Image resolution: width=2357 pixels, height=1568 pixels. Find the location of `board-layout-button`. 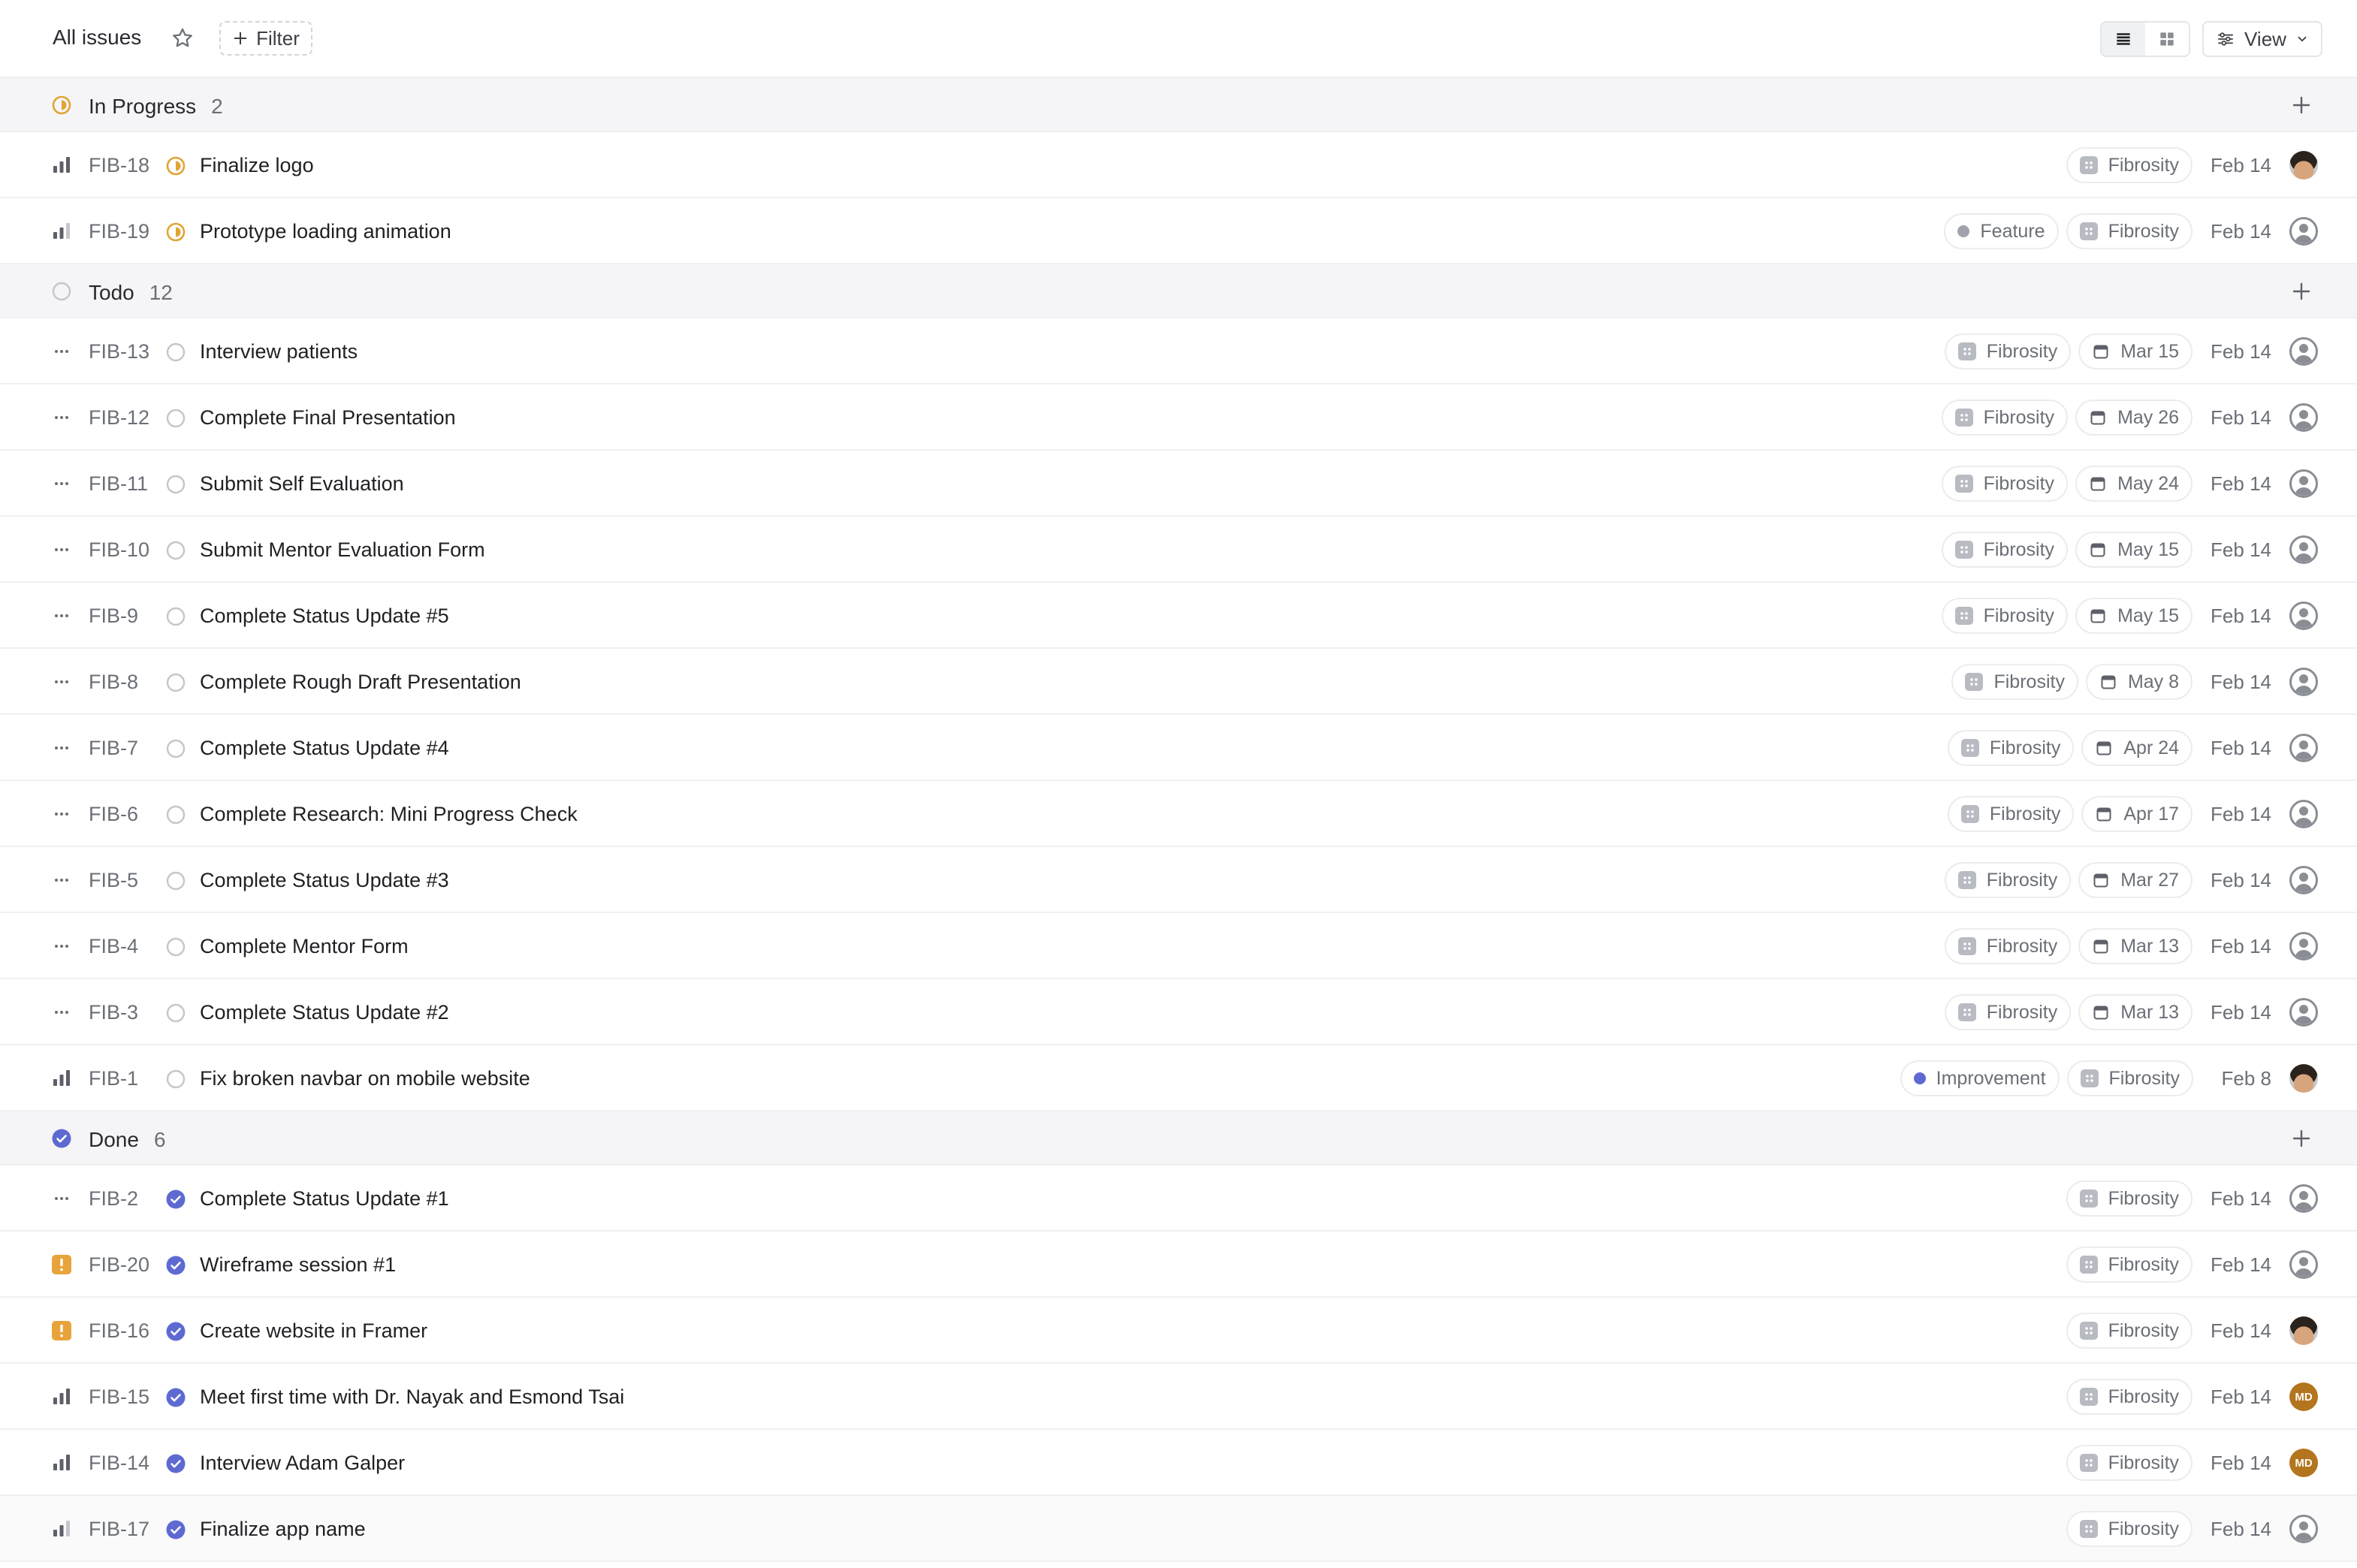

board-layout-button is located at coordinates (2167, 40).